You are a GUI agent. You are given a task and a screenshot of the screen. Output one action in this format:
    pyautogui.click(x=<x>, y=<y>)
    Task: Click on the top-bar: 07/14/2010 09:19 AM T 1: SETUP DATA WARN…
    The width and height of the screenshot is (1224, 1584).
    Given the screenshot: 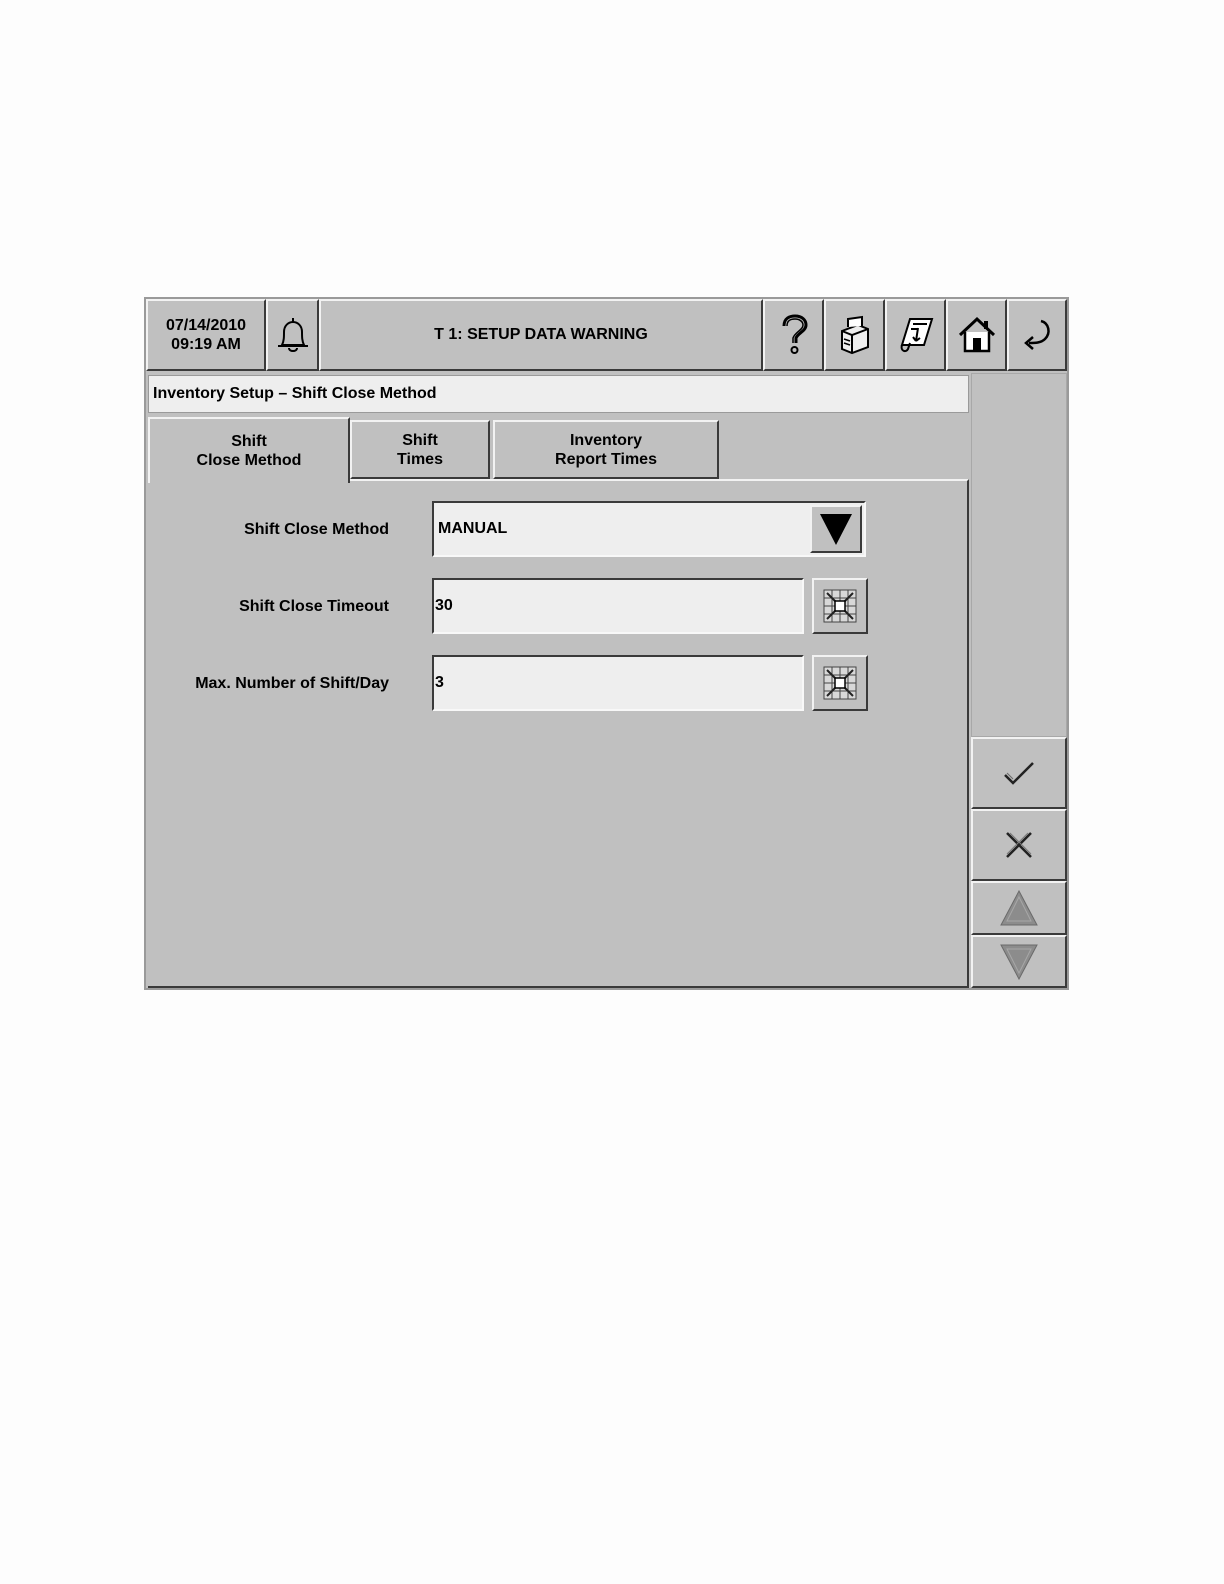 What is the action you would take?
    pyautogui.click(x=606, y=335)
    